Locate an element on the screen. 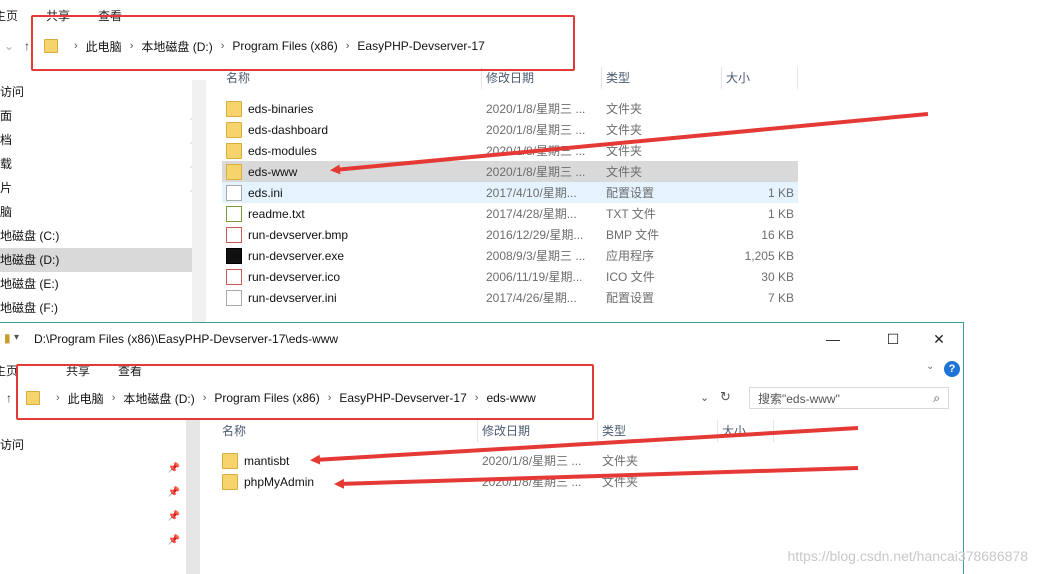 The width and height of the screenshot is (1038, 574). file-name: run-devserver.exe is located at coordinates (296, 255).